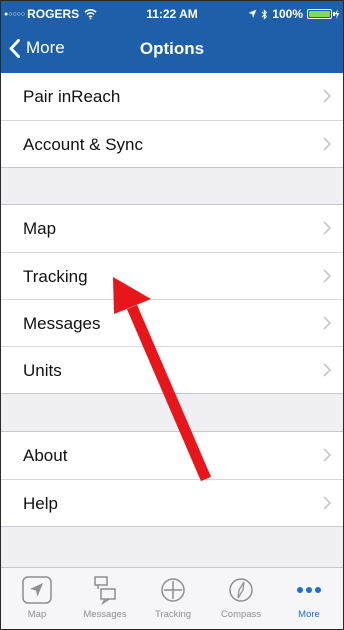 This screenshot has width=344, height=630. I want to click on tab-tracking: Tracking, so click(173, 598).